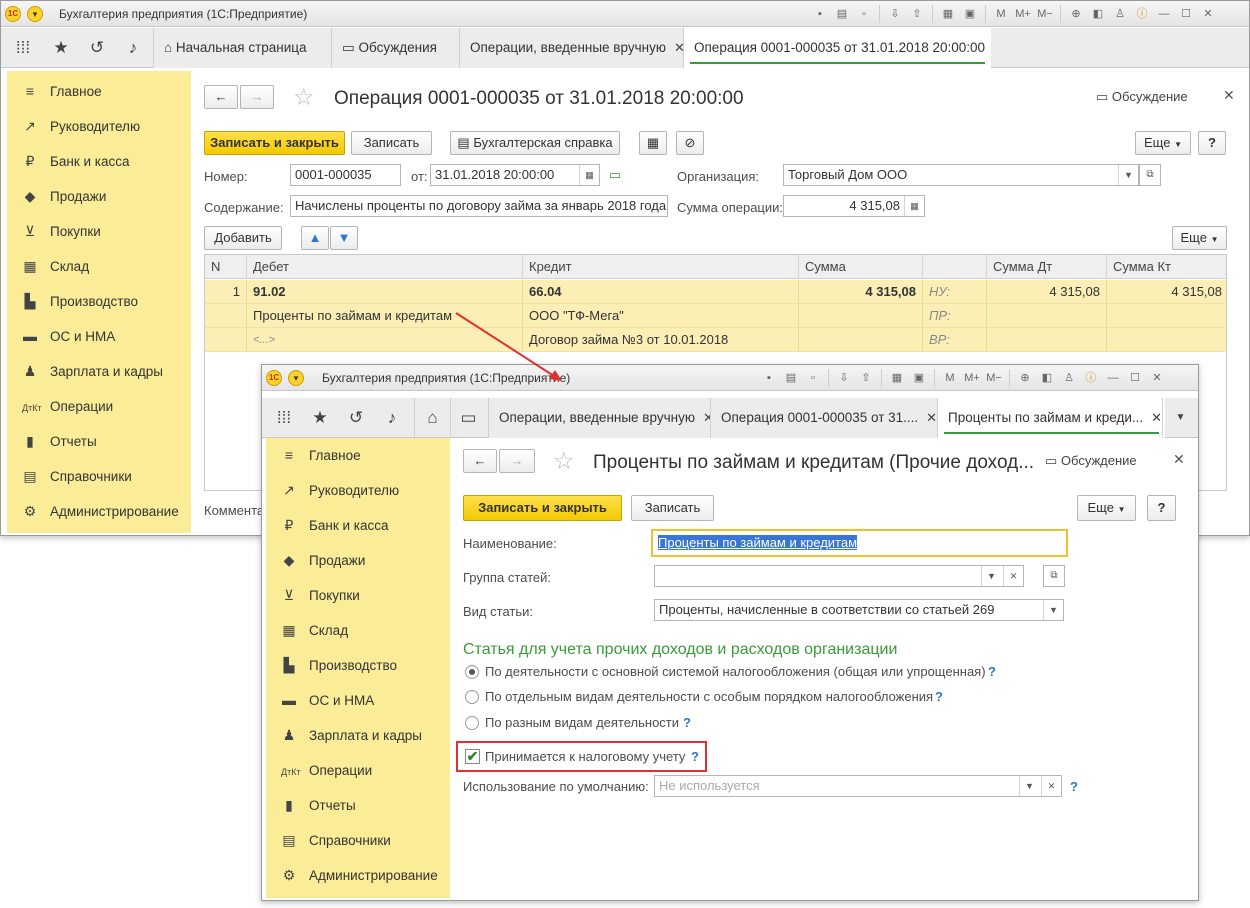 The height and width of the screenshot is (908, 1250). I want to click on radio-special-order, so click(472, 697).